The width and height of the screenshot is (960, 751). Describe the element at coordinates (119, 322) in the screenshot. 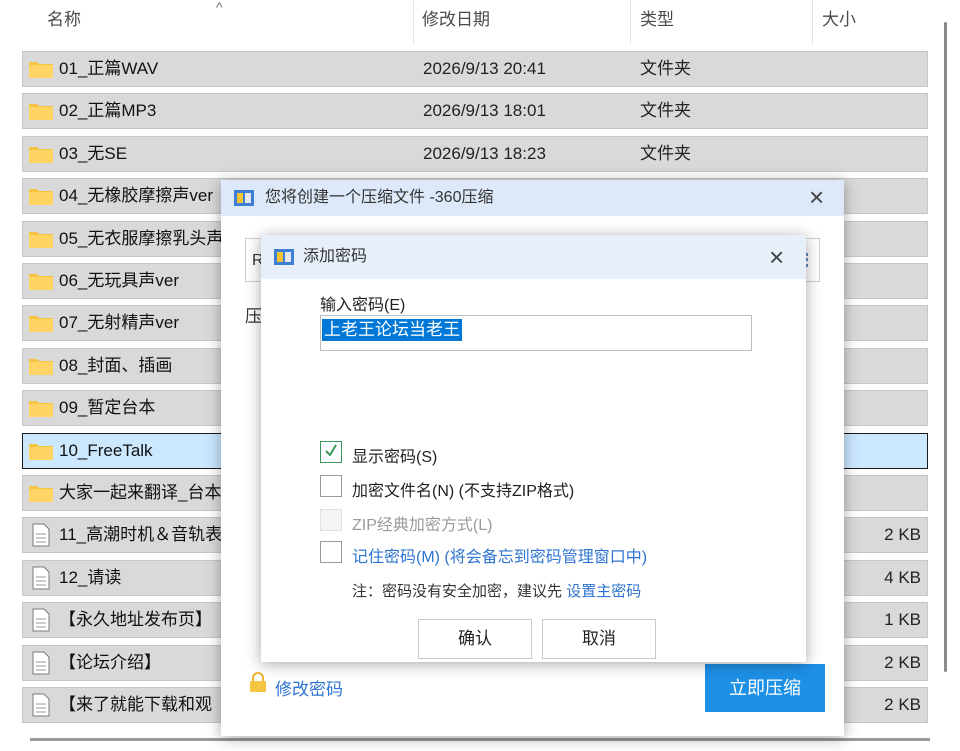

I see `file-name: 07_无射精声ver` at that location.